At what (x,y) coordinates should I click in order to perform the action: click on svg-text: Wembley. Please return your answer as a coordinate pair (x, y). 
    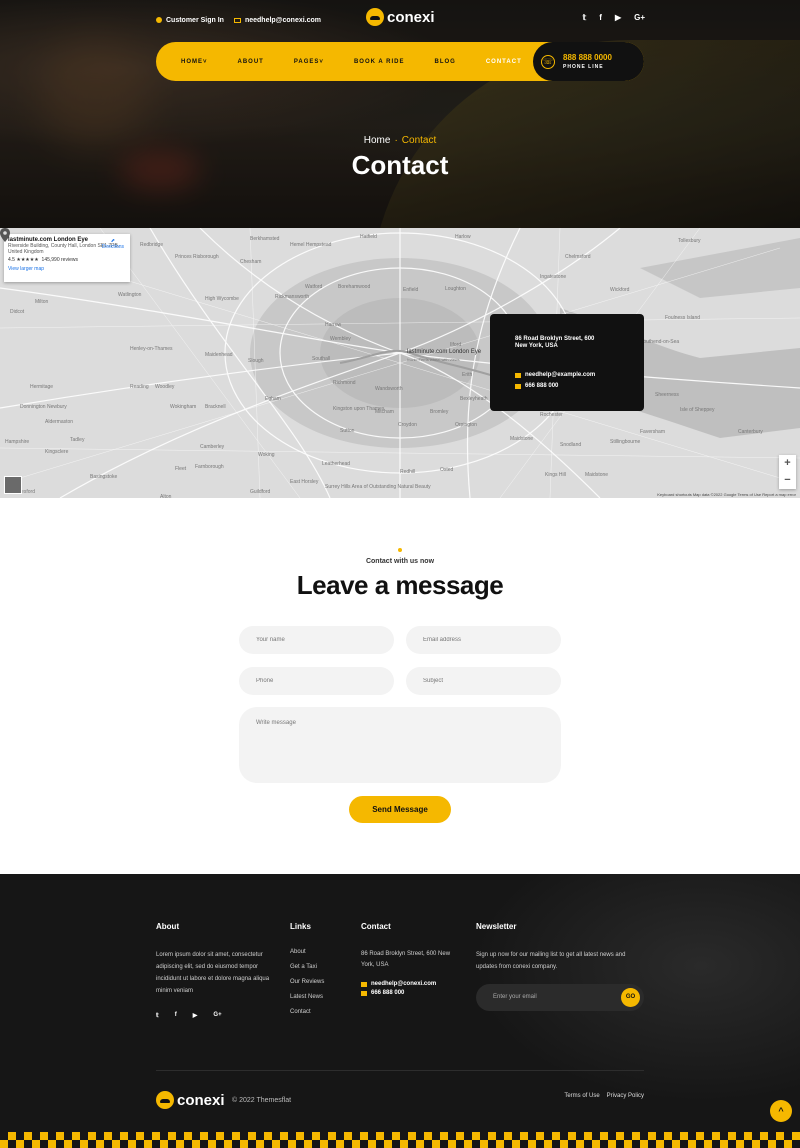
    Looking at the image, I should click on (340, 339).